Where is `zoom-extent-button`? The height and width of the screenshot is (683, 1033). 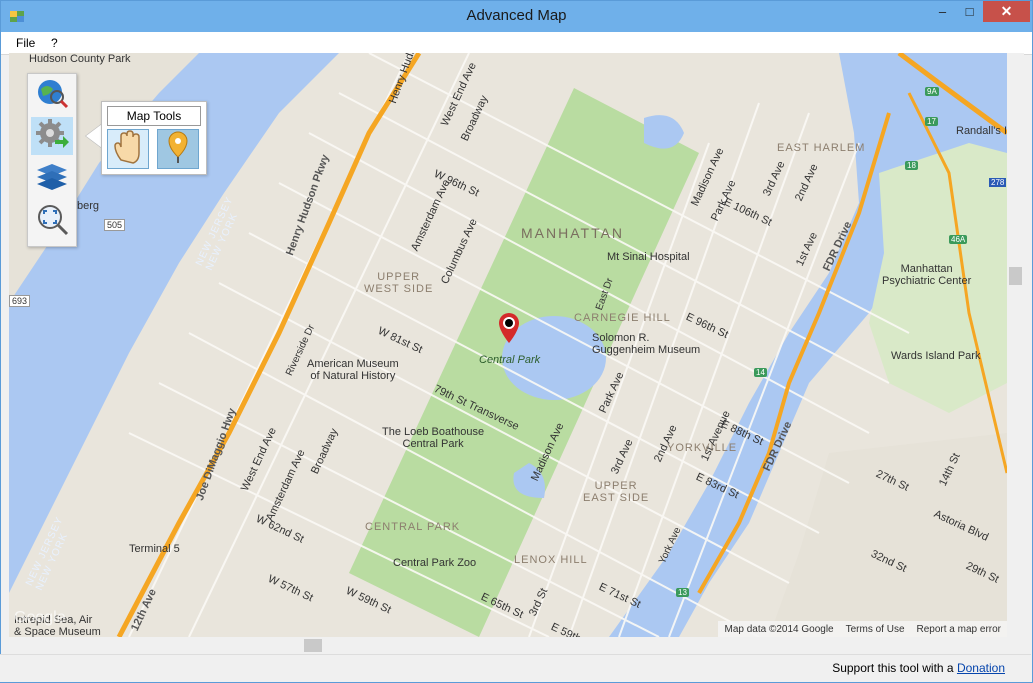
zoom-extent-button is located at coordinates (52, 221).